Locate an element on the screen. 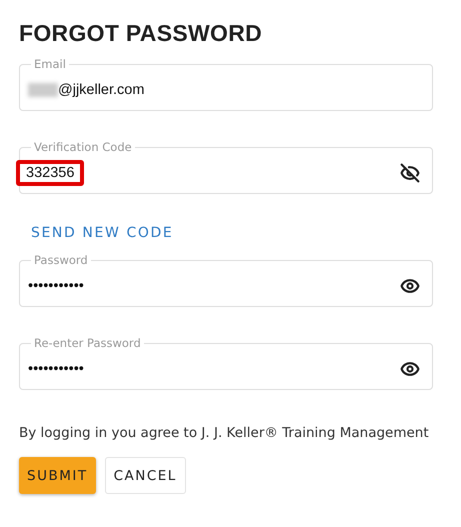 This screenshot has height=527, width=461. input-field: Password ••••••••••• is located at coordinates (226, 281).